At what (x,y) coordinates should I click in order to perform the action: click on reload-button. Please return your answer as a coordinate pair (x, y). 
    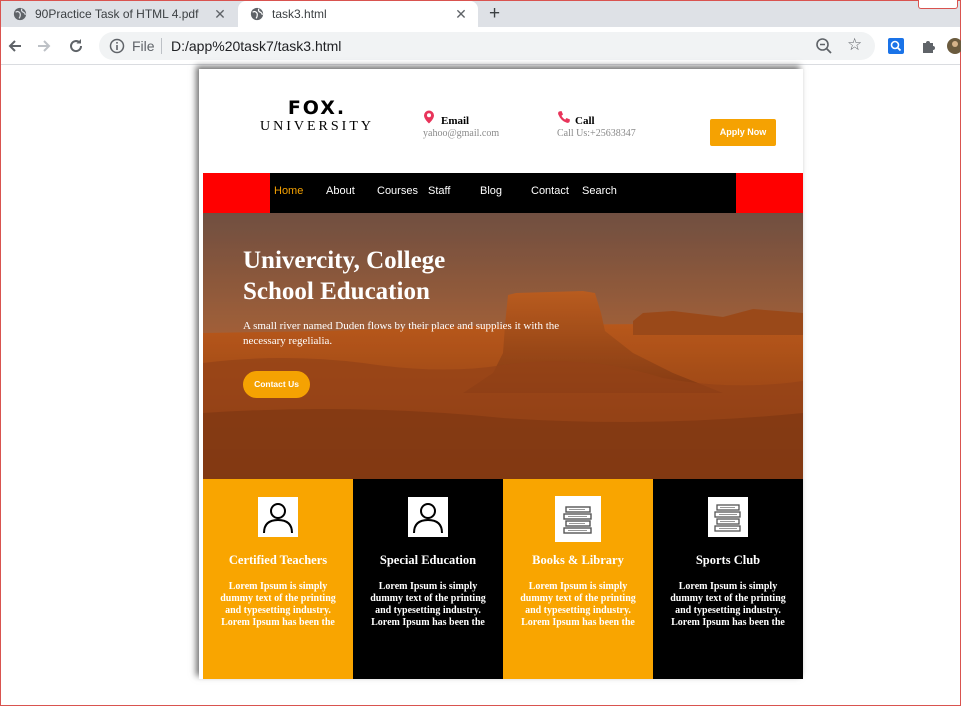
    Looking at the image, I should click on (76, 46).